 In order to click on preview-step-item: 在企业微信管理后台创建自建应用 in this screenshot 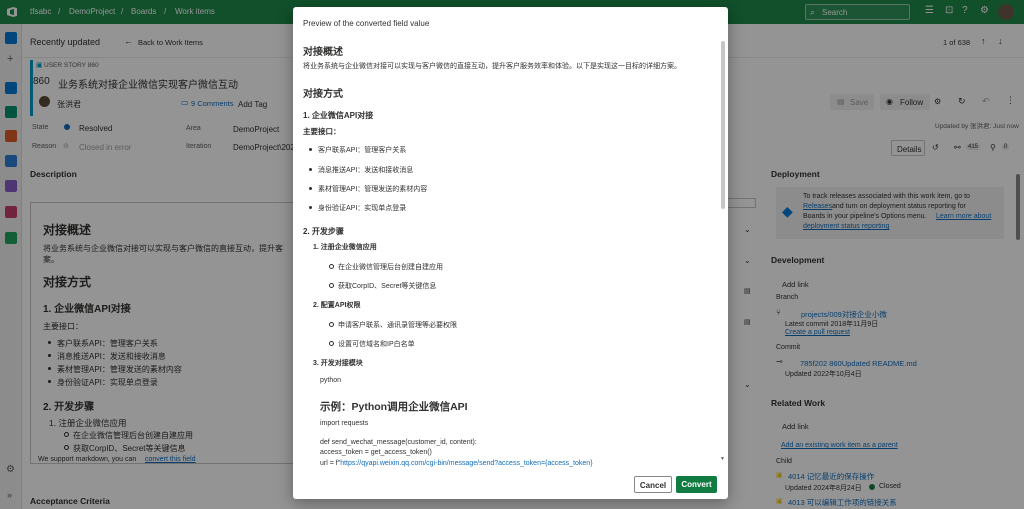, I will do `click(386, 267)`.